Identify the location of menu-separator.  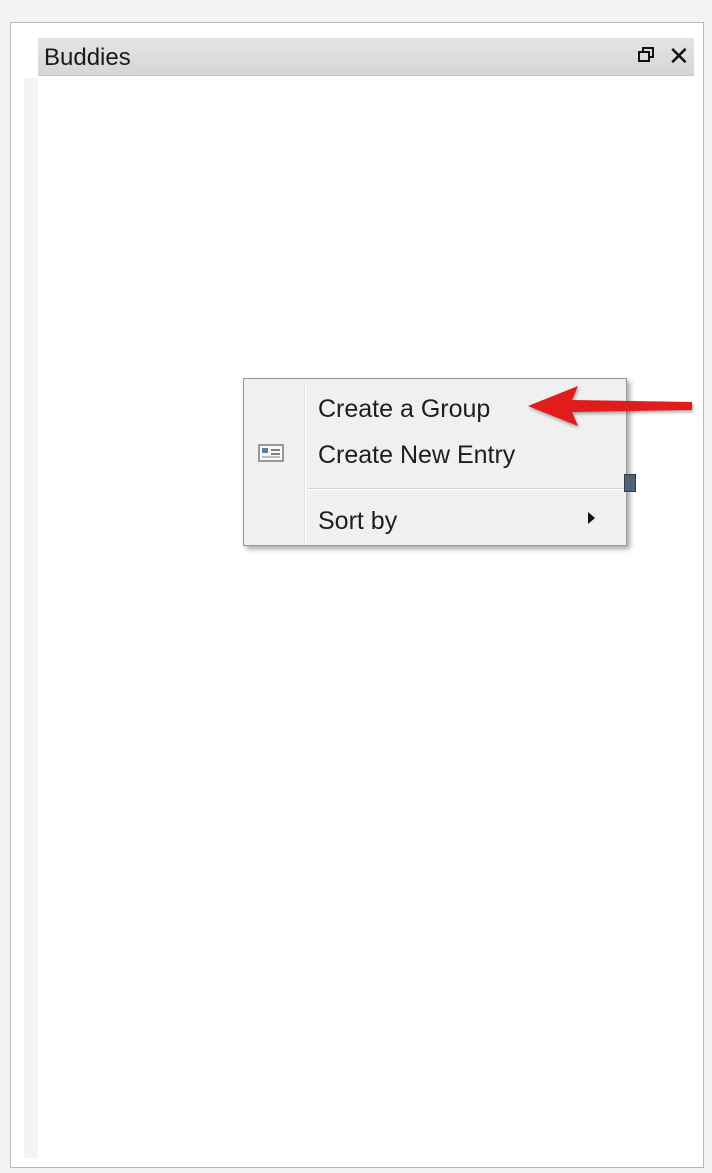
(466, 489).